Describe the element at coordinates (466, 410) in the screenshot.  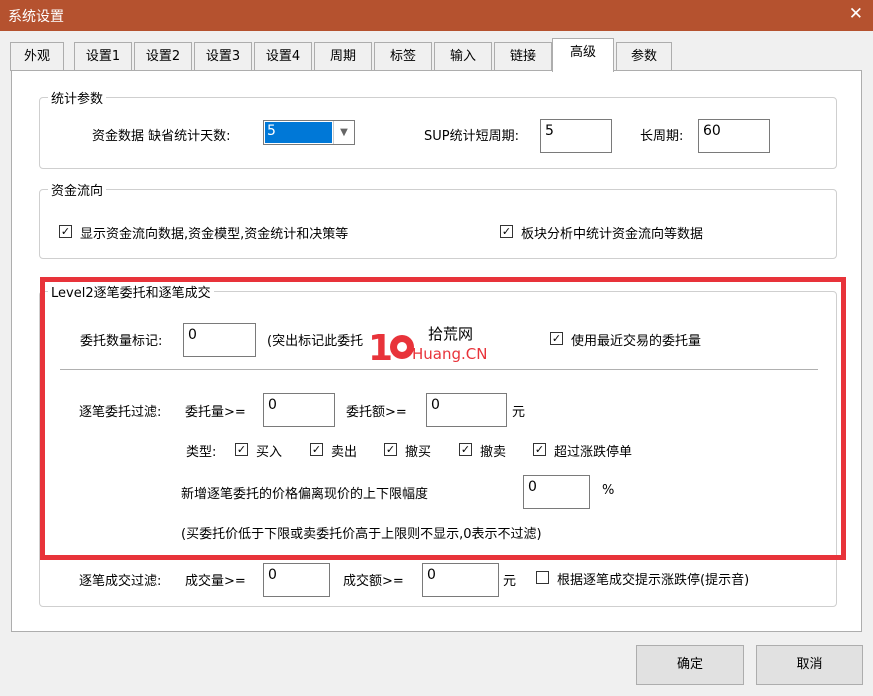
I see `amt-input: 0` at that location.